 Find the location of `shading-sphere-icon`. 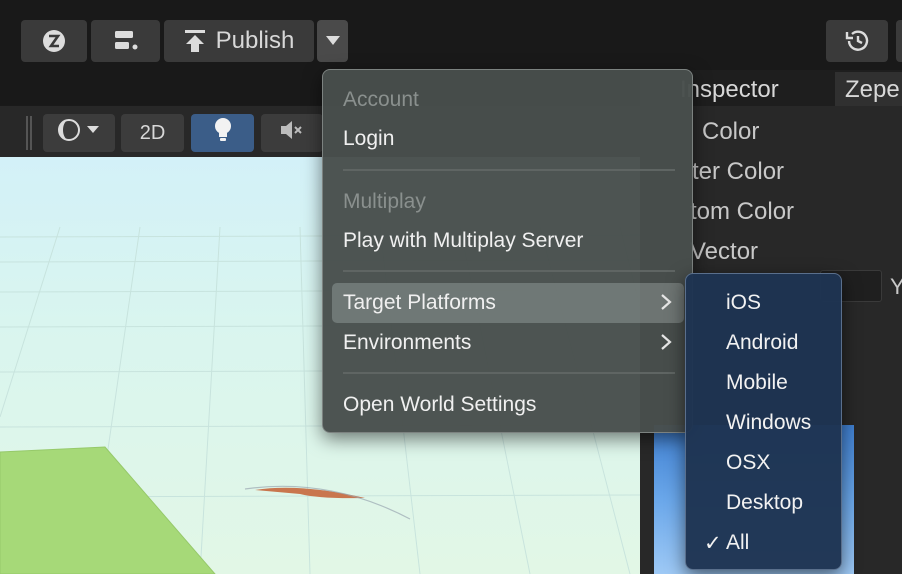

shading-sphere-icon is located at coordinates (79, 133).